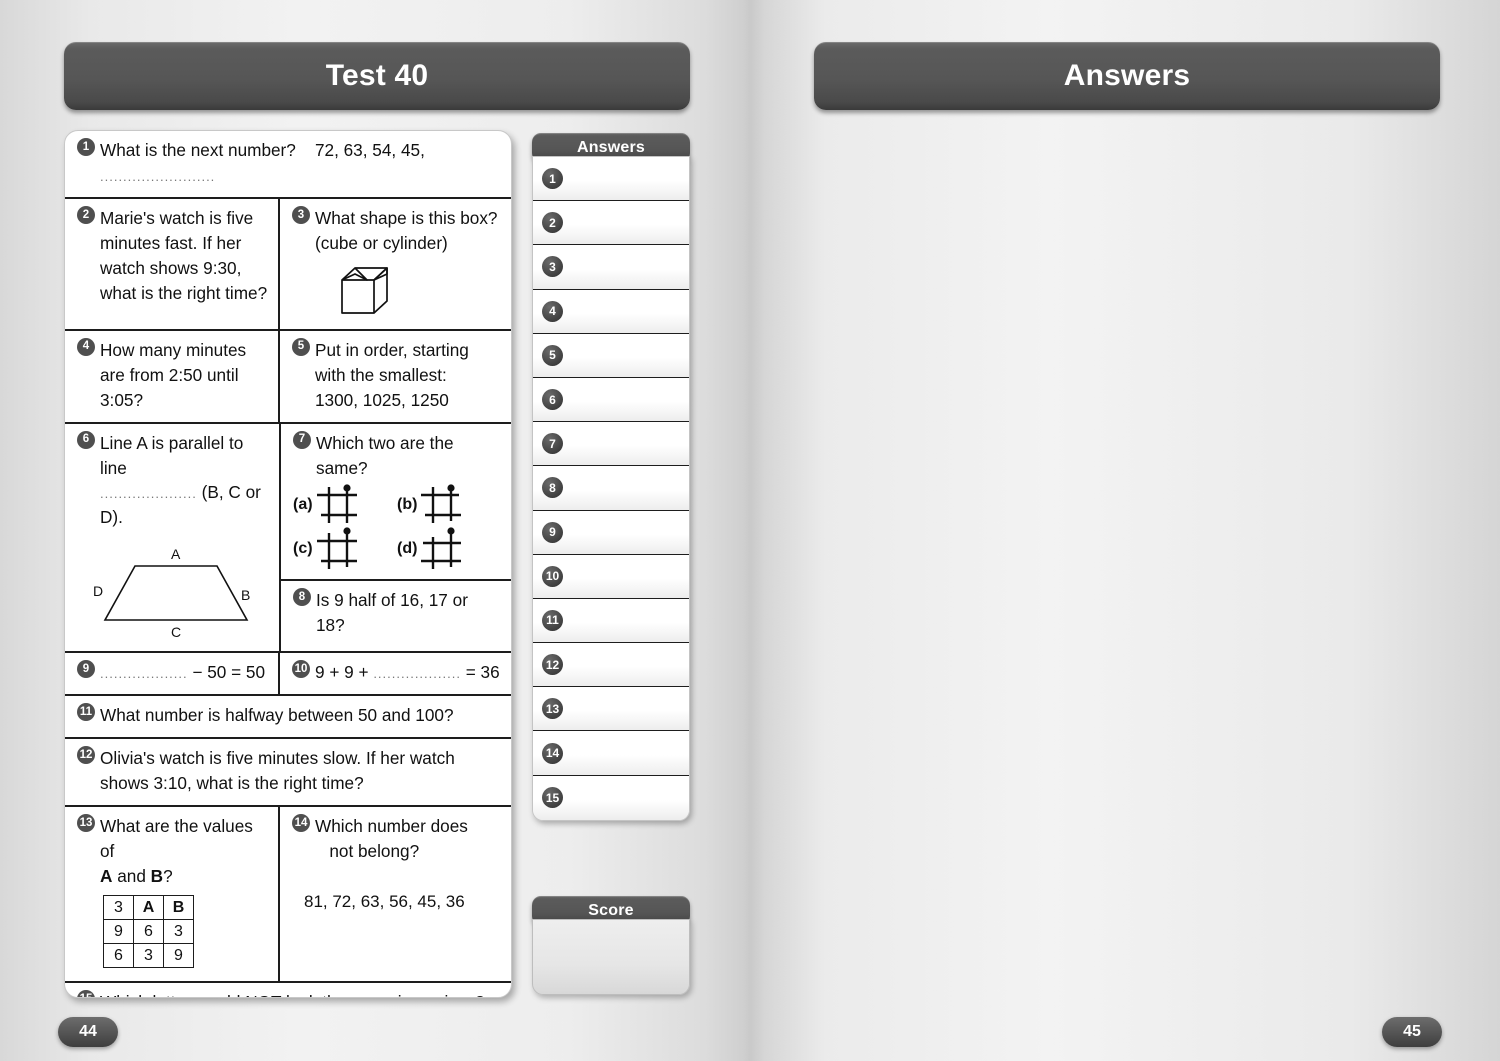 Image resolution: width=1500 pixels, height=1061 pixels. I want to click on answer-row-number: 7, so click(552, 444).